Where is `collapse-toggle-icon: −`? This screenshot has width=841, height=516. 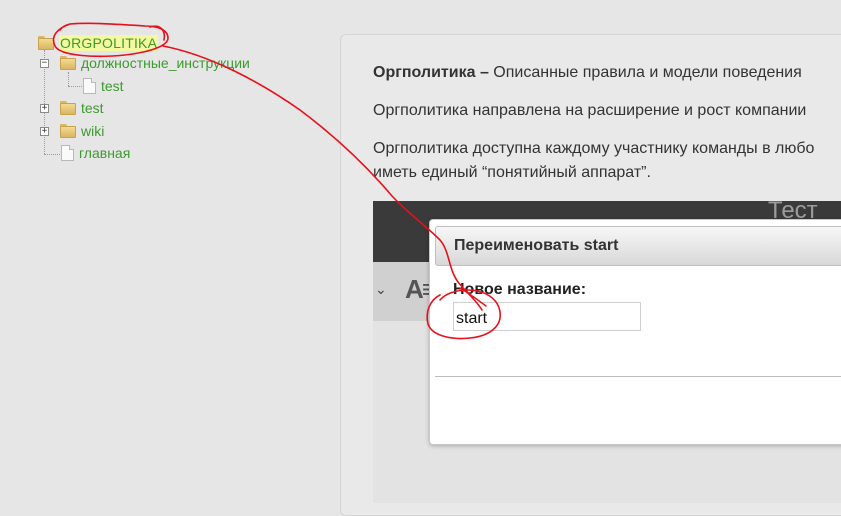 collapse-toggle-icon: − is located at coordinates (44, 63).